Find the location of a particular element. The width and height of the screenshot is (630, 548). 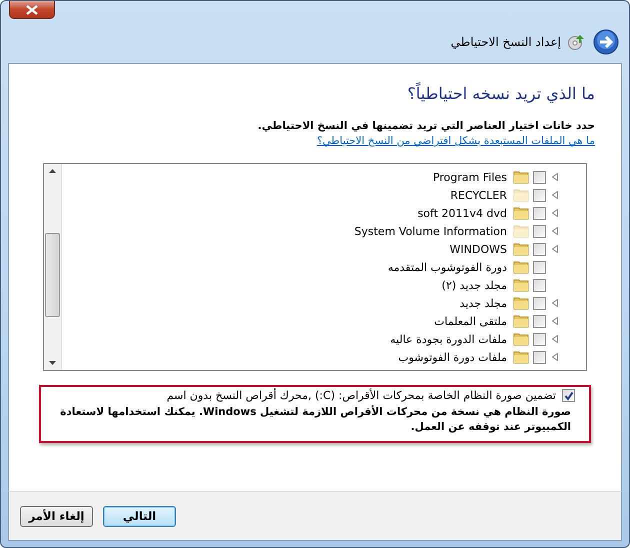

folder-name: دورة الفوتوشوب المتقدمه is located at coordinates (447, 267).